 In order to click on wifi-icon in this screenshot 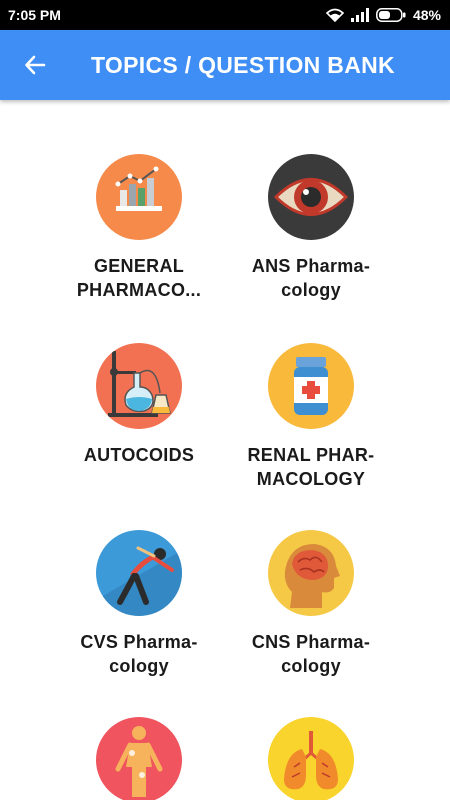, I will do `click(334, 15)`.